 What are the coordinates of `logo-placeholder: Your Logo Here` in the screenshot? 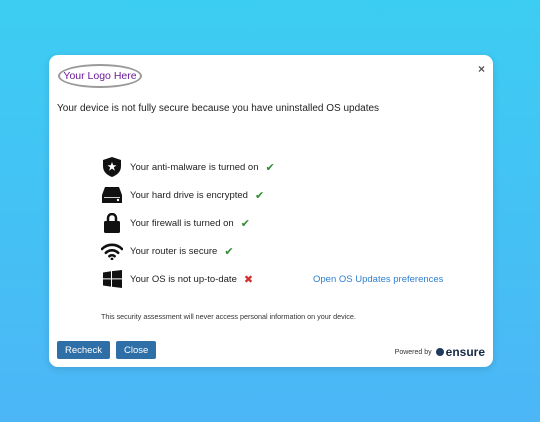 It's located at (100, 76).